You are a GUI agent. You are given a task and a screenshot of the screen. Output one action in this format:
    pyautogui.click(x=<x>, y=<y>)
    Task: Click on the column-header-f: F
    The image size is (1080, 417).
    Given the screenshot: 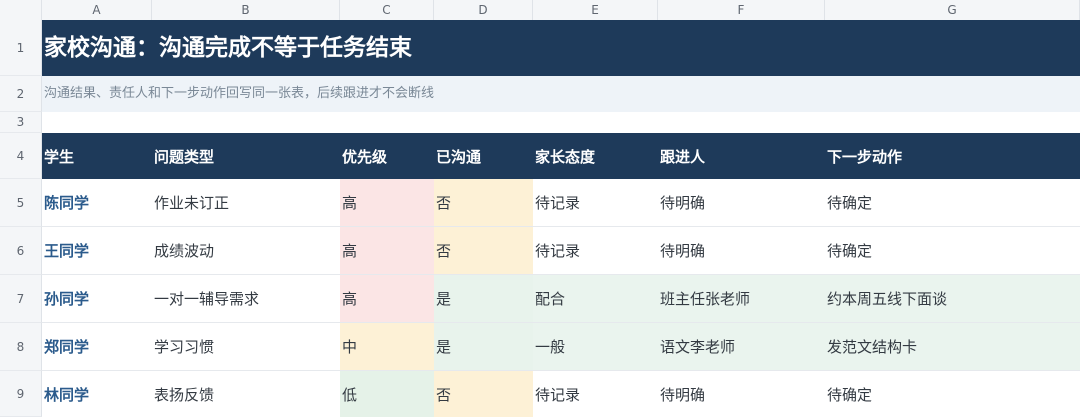 What is the action you would take?
    pyautogui.click(x=741, y=10)
    